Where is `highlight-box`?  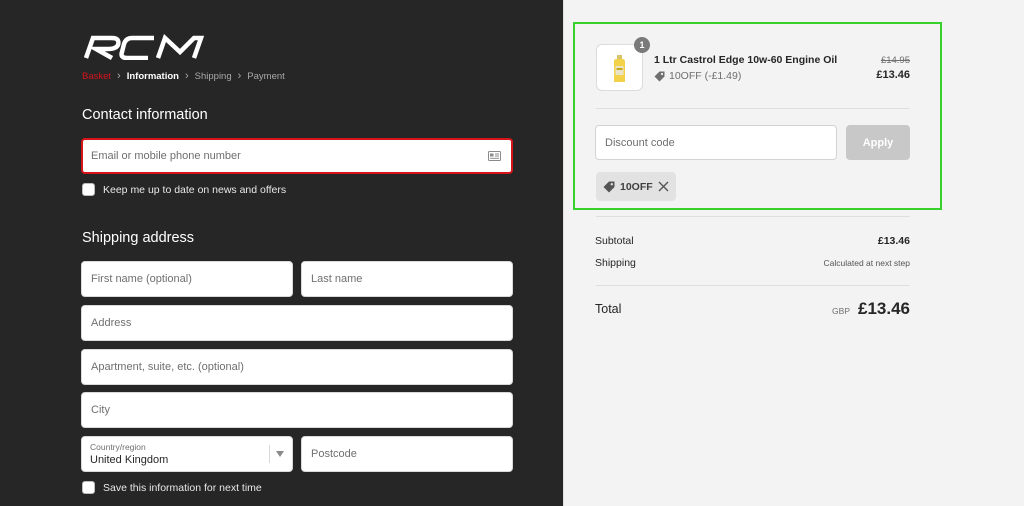
highlight-box is located at coordinates (757, 116).